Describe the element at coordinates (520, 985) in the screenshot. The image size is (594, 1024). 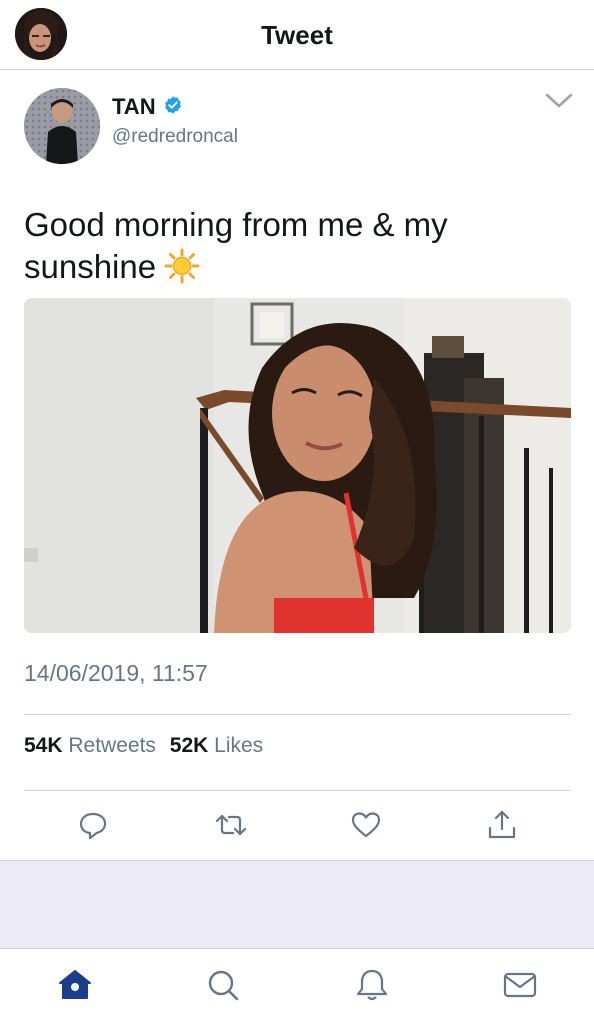
I see `messages-icon` at that location.